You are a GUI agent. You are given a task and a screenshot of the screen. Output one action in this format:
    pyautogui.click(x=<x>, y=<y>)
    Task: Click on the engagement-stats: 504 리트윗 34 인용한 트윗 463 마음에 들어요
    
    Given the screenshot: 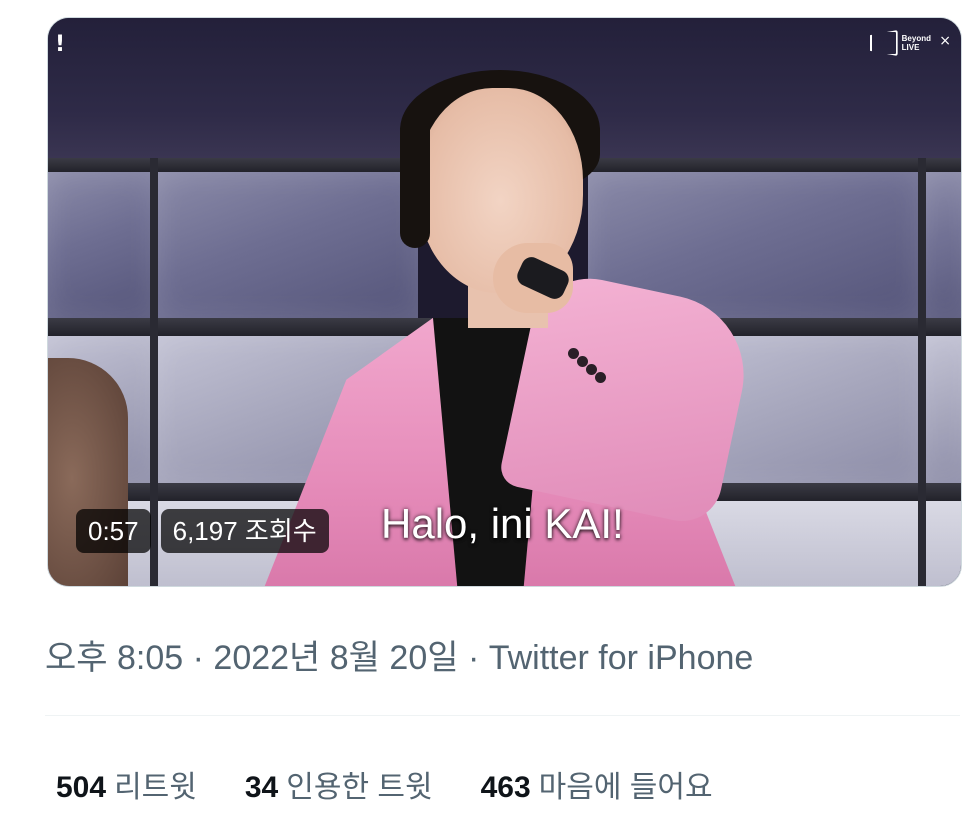 What is the action you would take?
    pyautogui.click(x=384, y=784)
    